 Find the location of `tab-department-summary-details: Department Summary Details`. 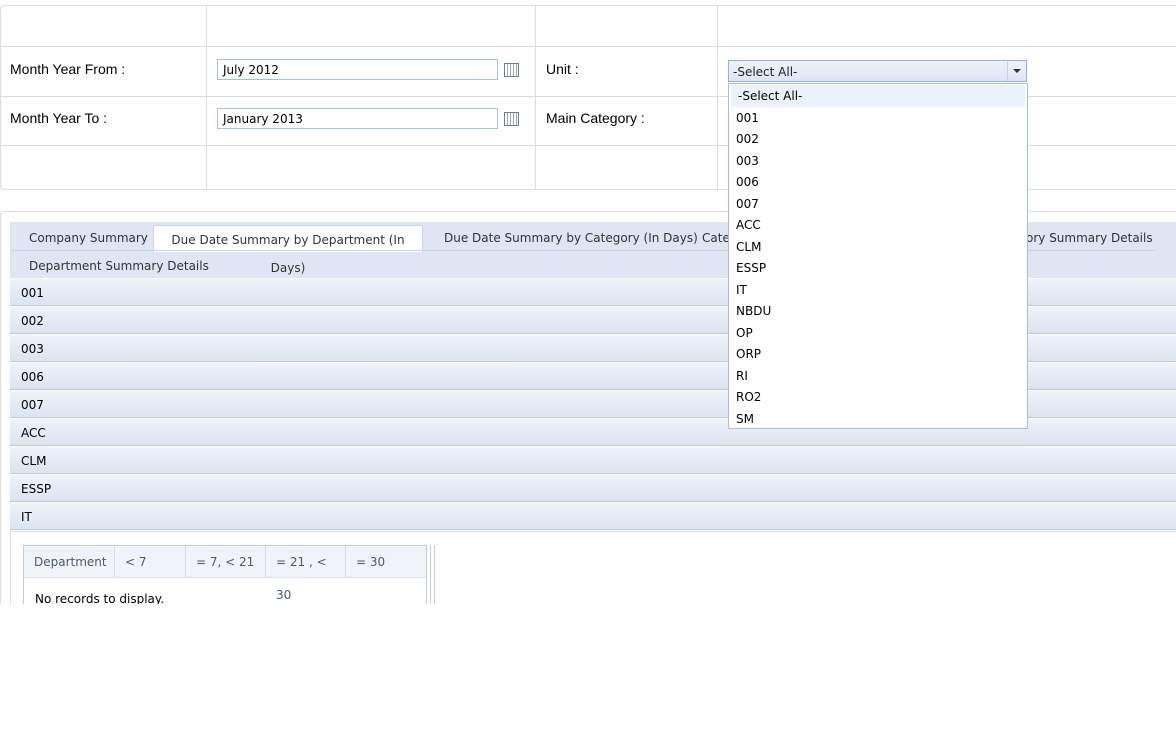

tab-department-summary-details: Department Summary Details is located at coordinates (119, 265).